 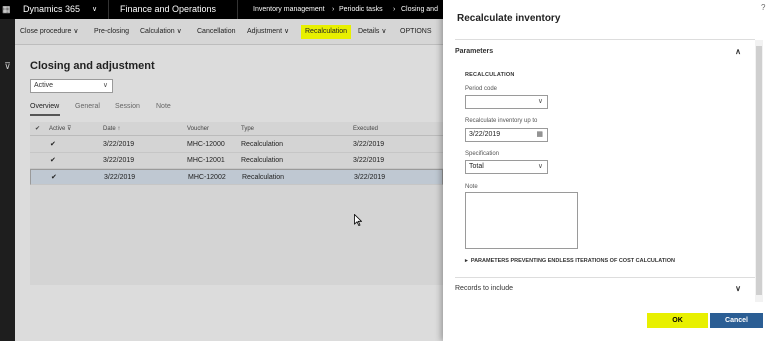 What do you see at coordinates (471, 187) in the screenshot?
I see `field-label: Note` at bounding box center [471, 187].